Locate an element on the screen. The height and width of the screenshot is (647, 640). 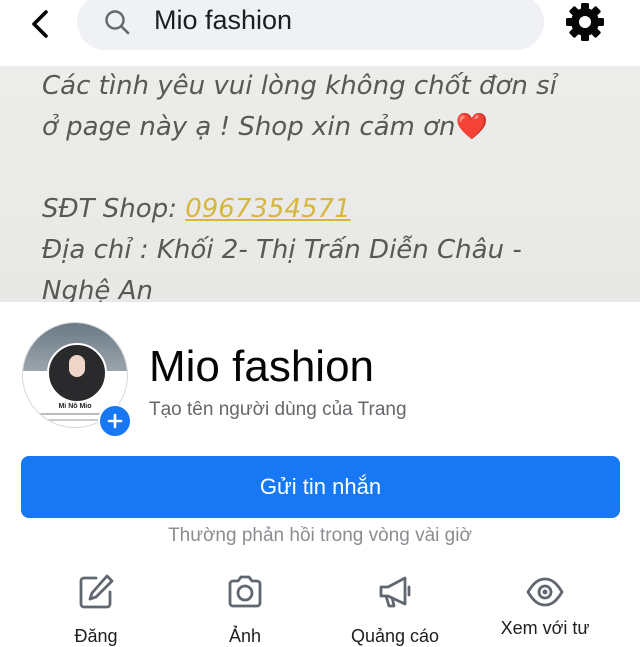
avatar-face is located at coordinates (77, 366).